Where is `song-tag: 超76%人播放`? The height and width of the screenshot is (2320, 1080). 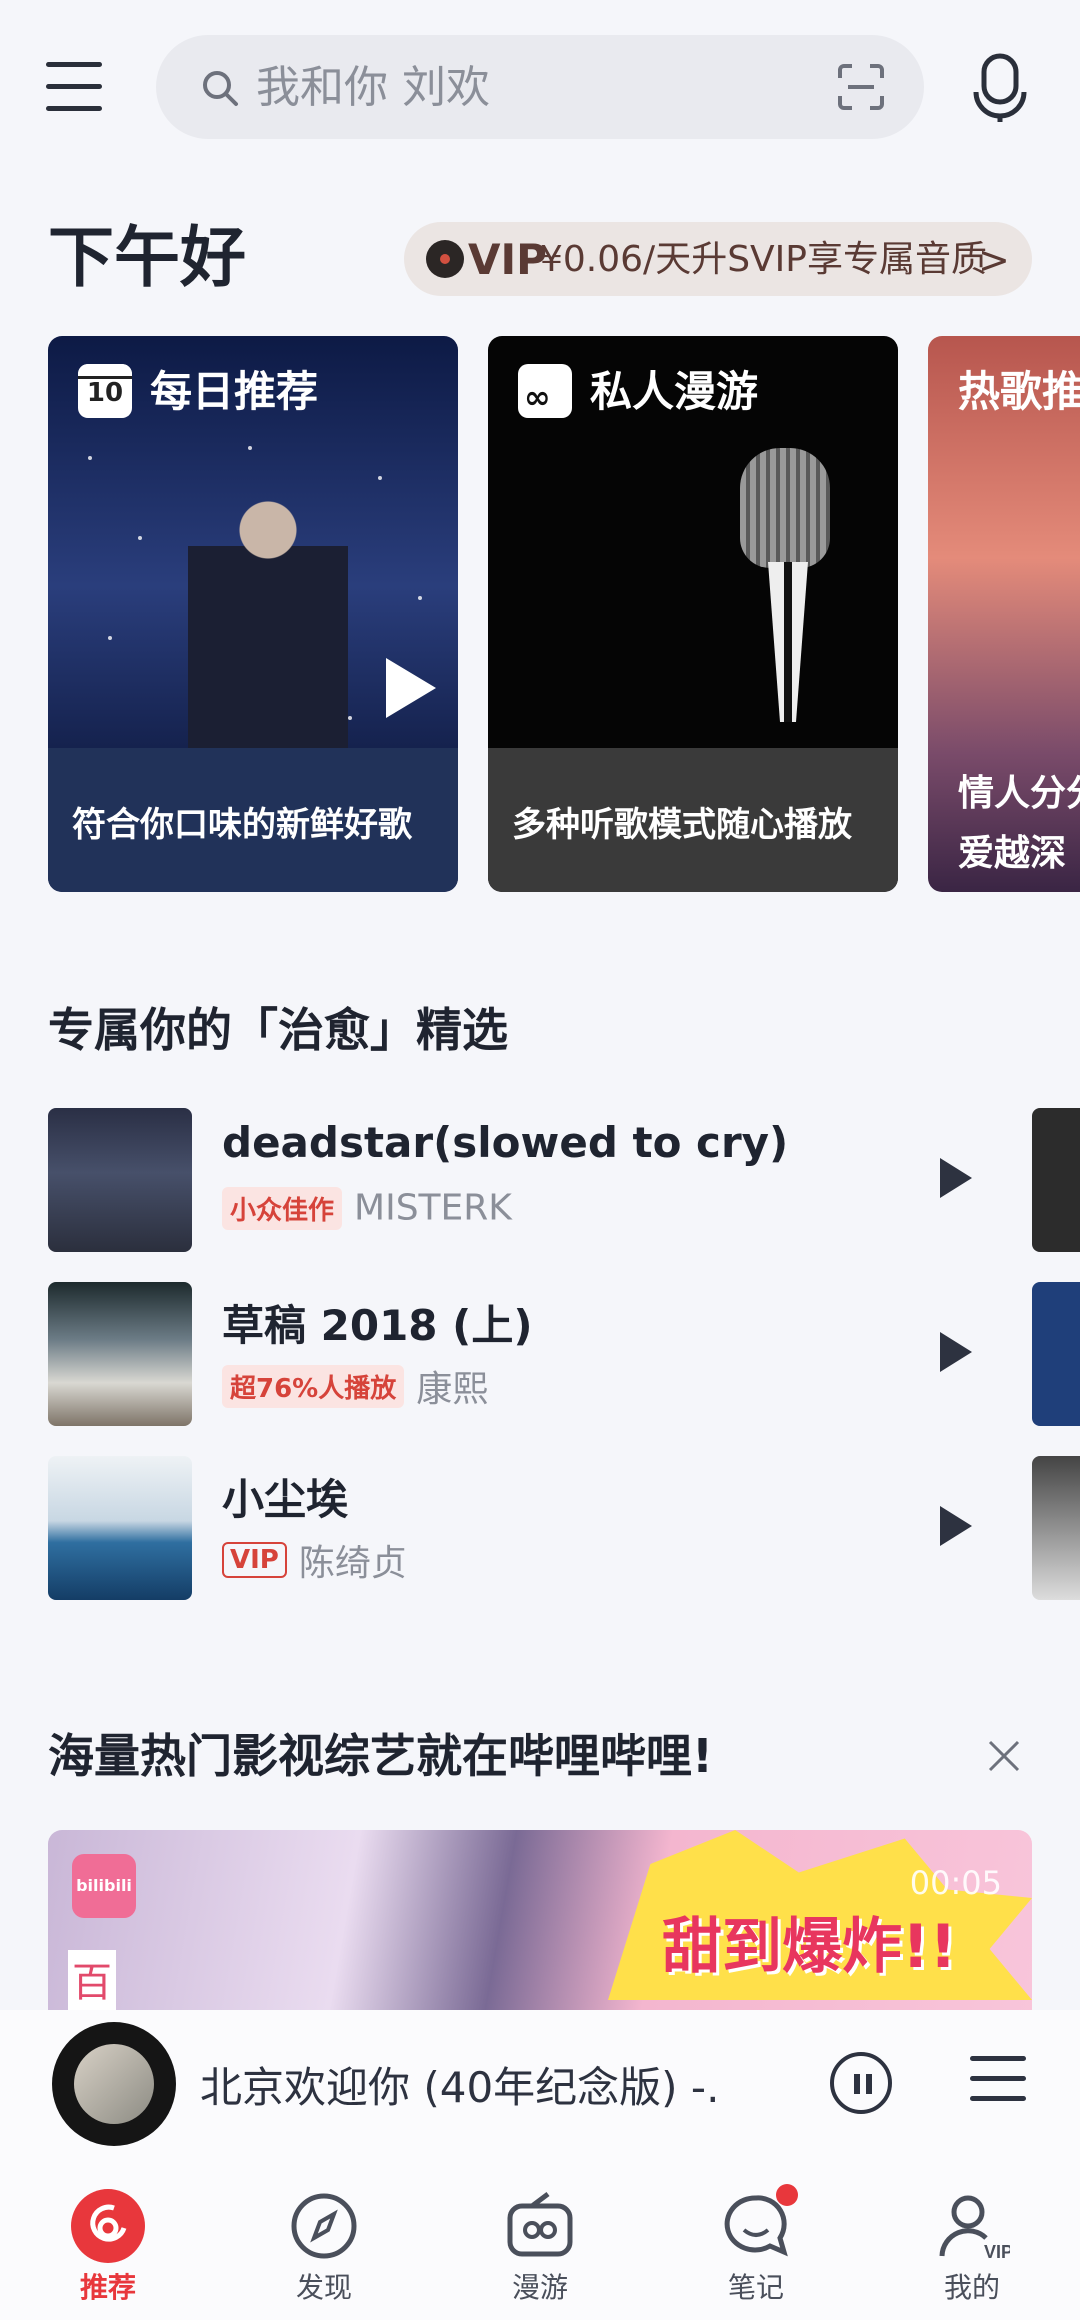 song-tag: 超76%人播放 is located at coordinates (313, 1386).